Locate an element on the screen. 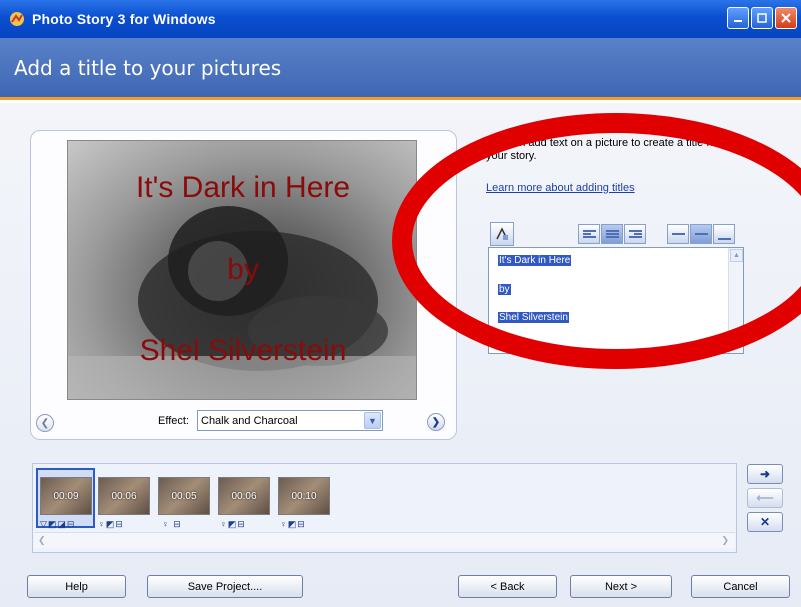  thumbnail-duration: 00:09 is located at coordinates (66, 496).